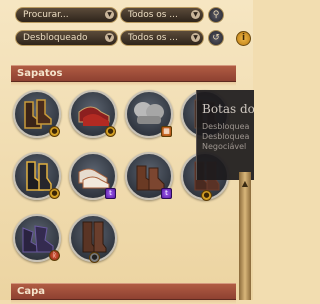 The height and width of the screenshot is (304, 320). I want to click on section-header-shoes: Sapatos, so click(123, 75).